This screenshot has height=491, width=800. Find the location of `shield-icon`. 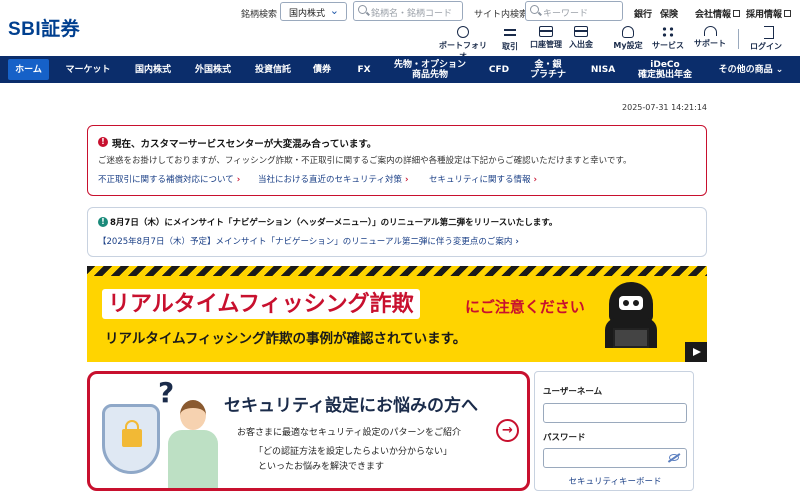

shield-icon is located at coordinates (131, 439).